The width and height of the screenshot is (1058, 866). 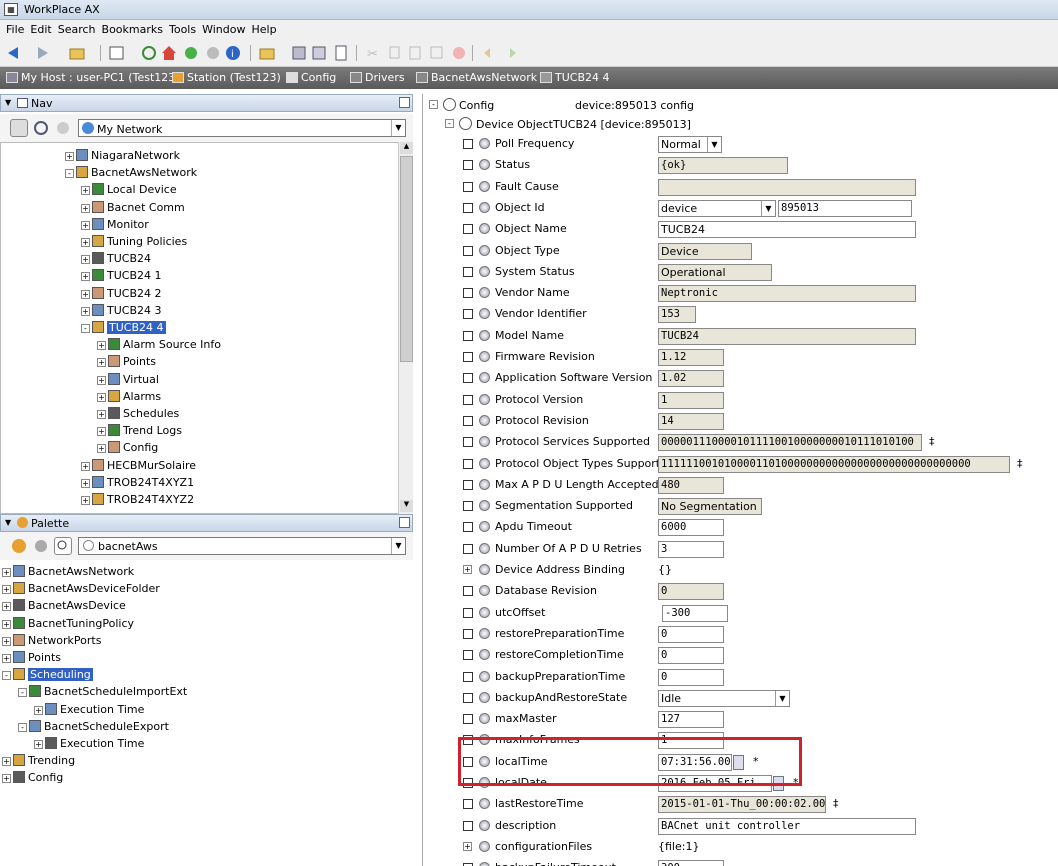 I want to click on nav-scrollbar: ▲ ▼, so click(x=405, y=328).